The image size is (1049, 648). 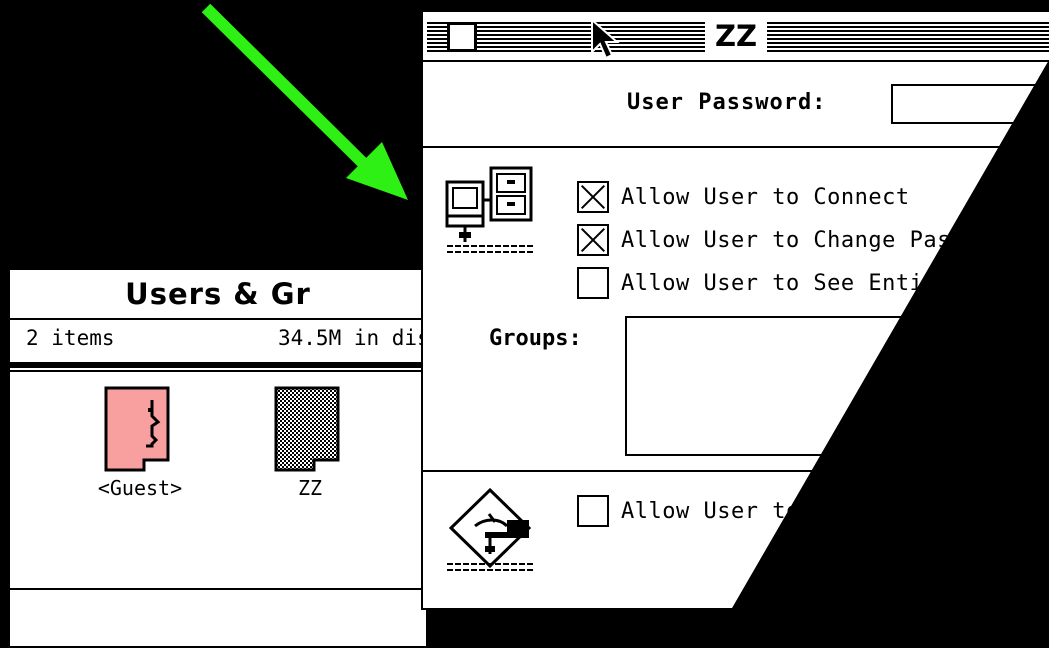 I want to click on users-groups-window-title: Users & Gr, so click(x=218, y=295).